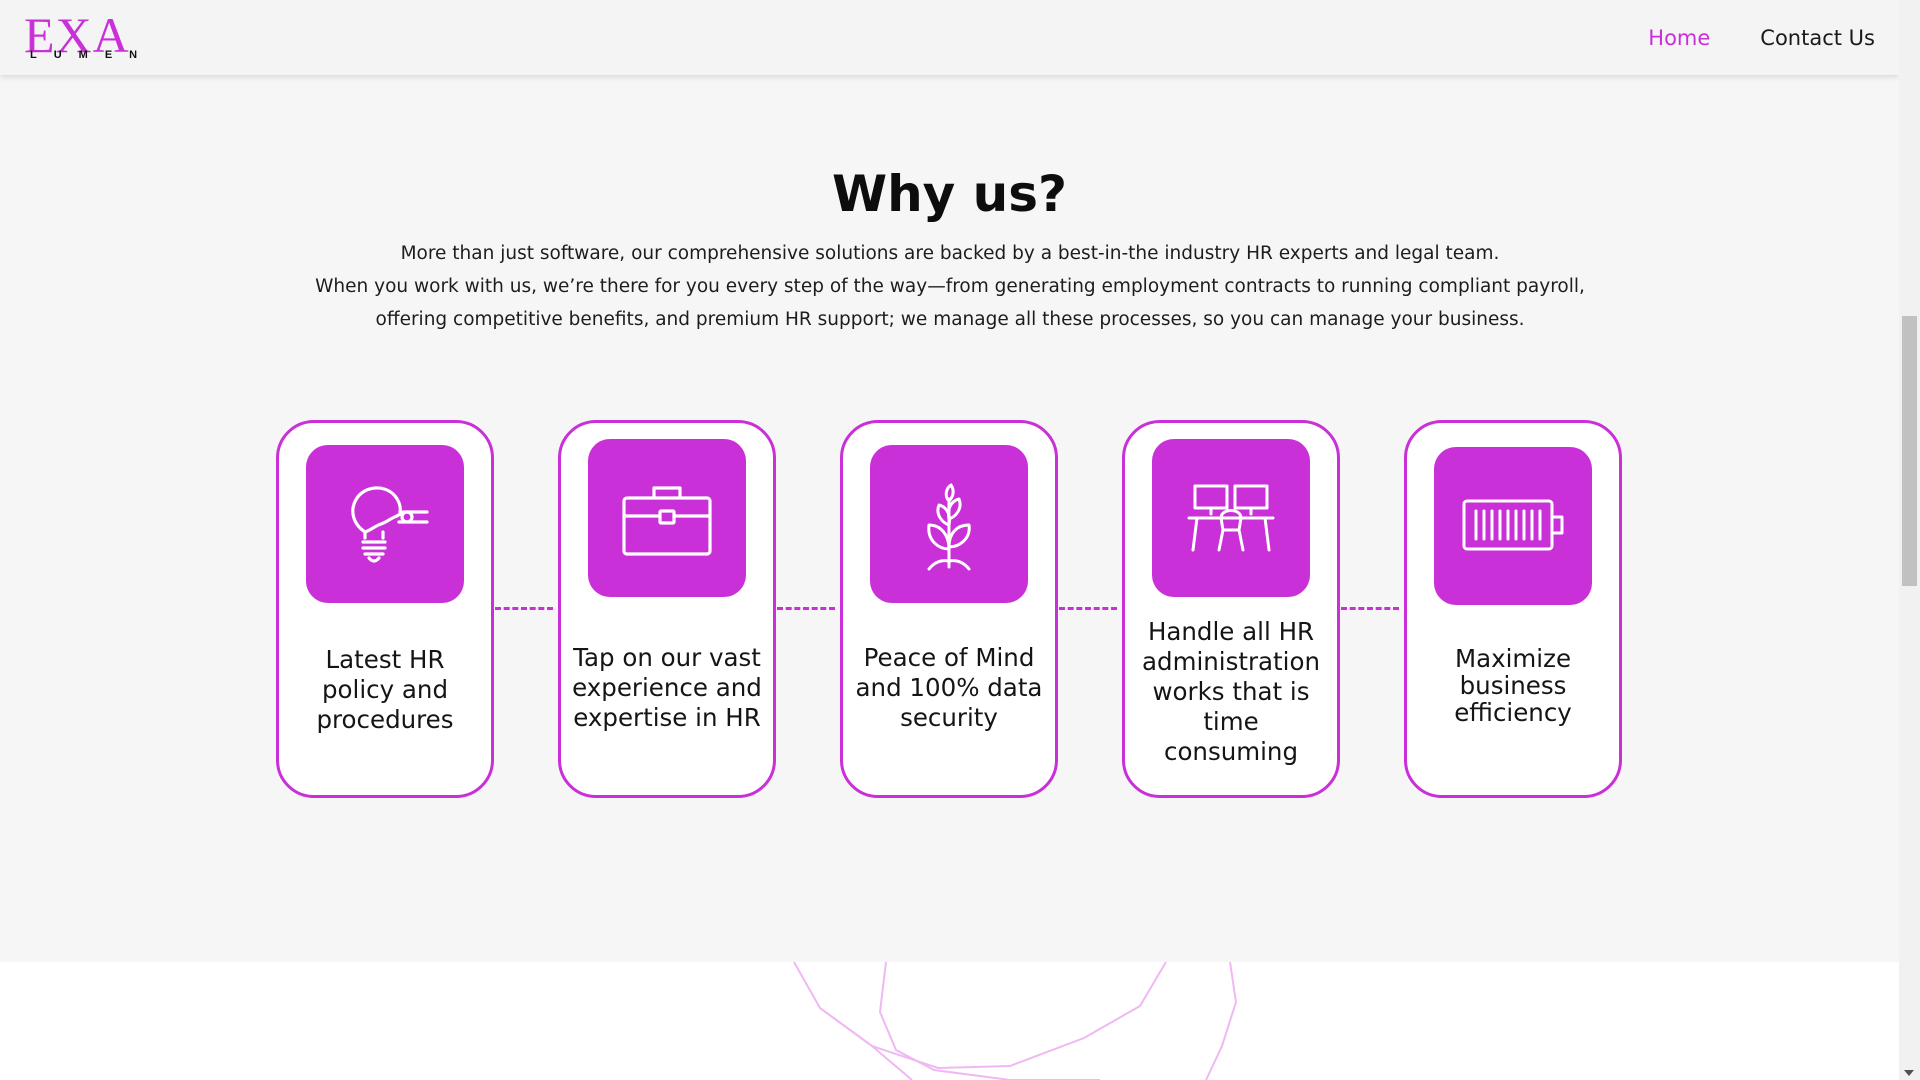  I want to click on scroll-down-arrow-icon, so click(1909, 1073).